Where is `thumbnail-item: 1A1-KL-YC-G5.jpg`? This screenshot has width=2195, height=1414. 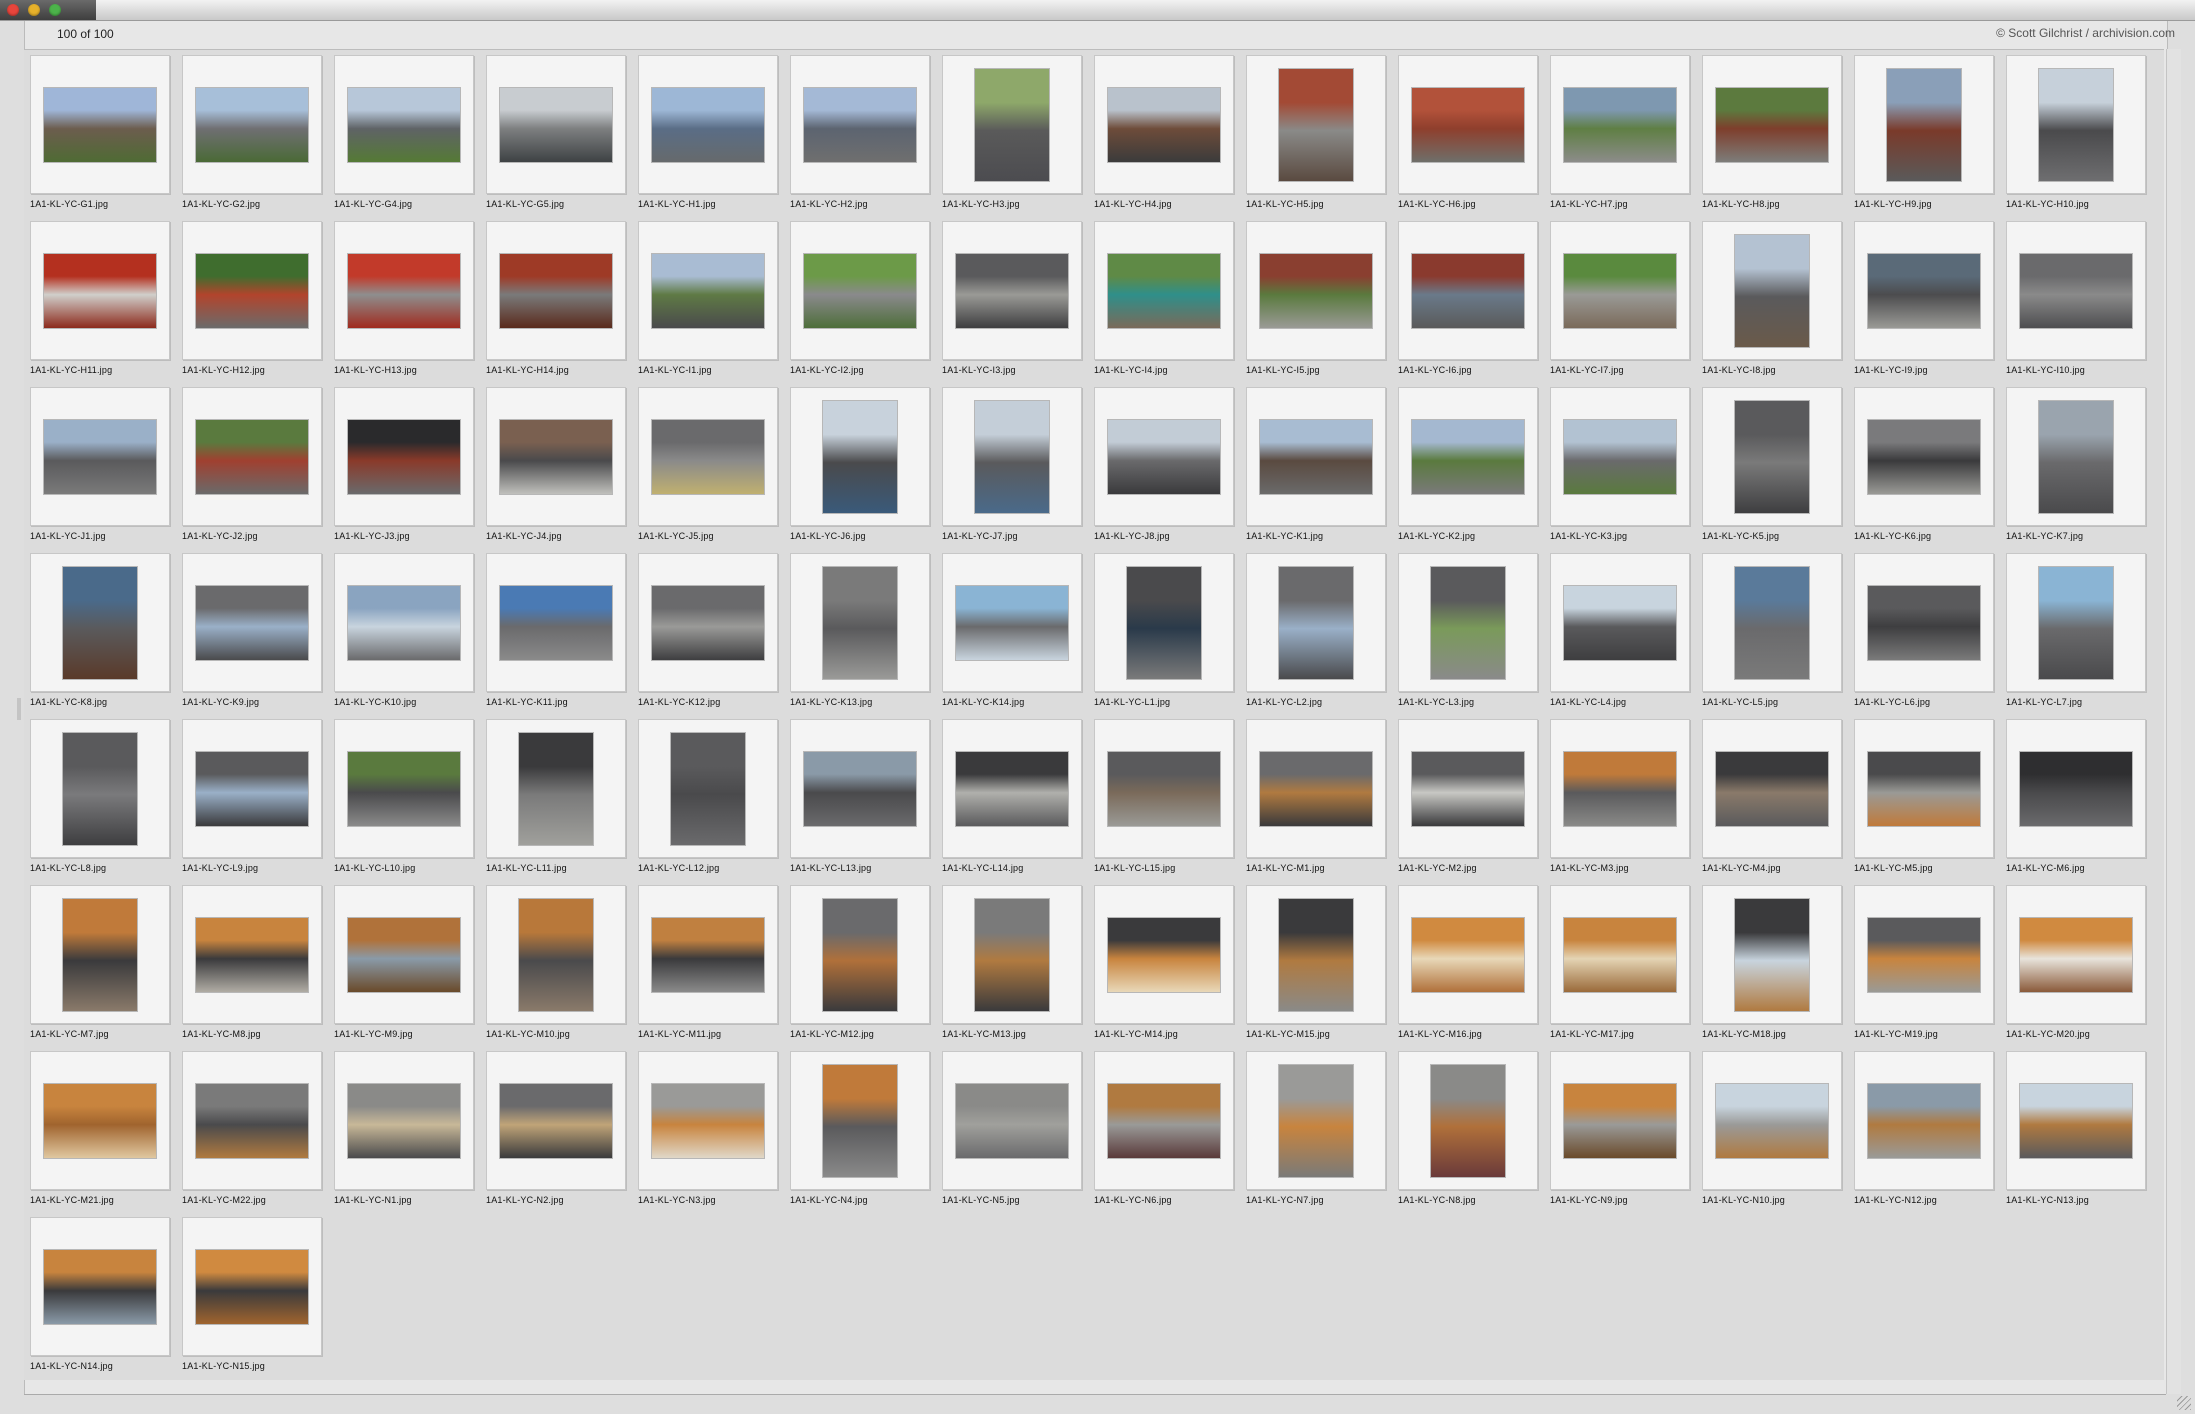
thumbnail-item: 1A1-KL-YC-G5.jpg is located at coordinates (556, 137).